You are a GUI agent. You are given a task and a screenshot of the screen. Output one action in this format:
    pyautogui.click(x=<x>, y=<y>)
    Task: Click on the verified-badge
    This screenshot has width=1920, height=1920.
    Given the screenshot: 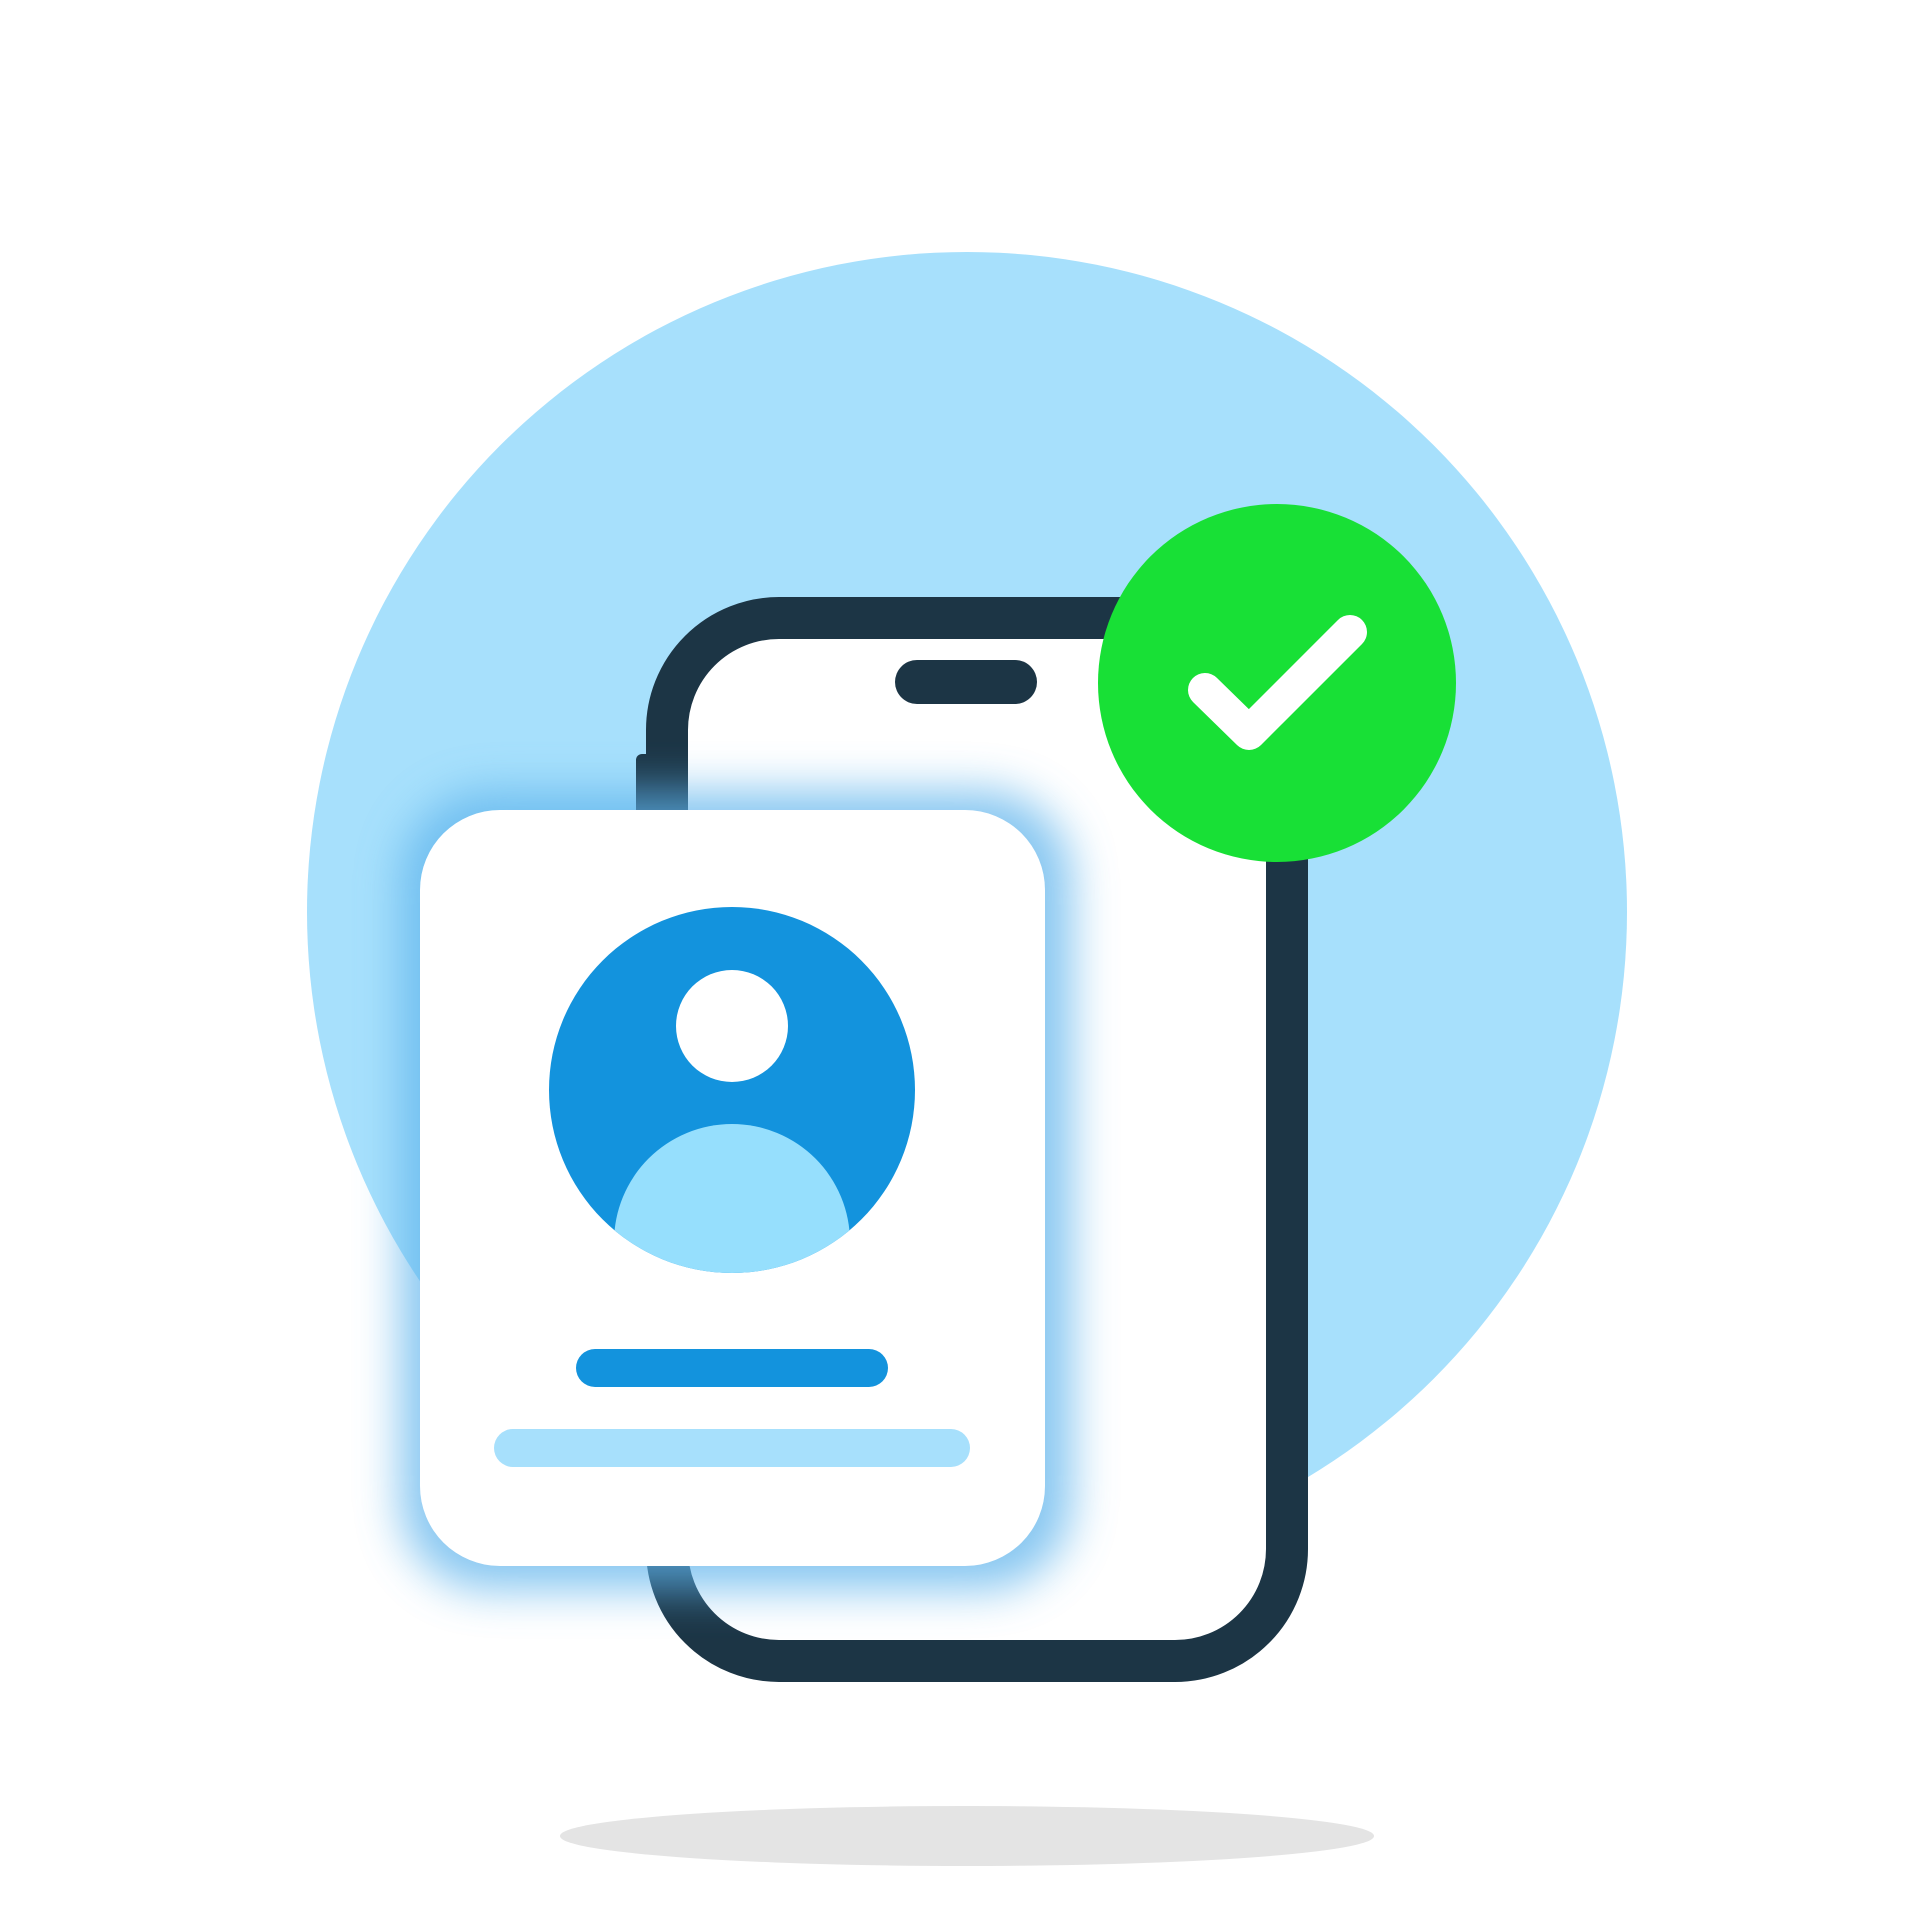 What is the action you would take?
    pyautogui.click(x=1277, y=683)
    